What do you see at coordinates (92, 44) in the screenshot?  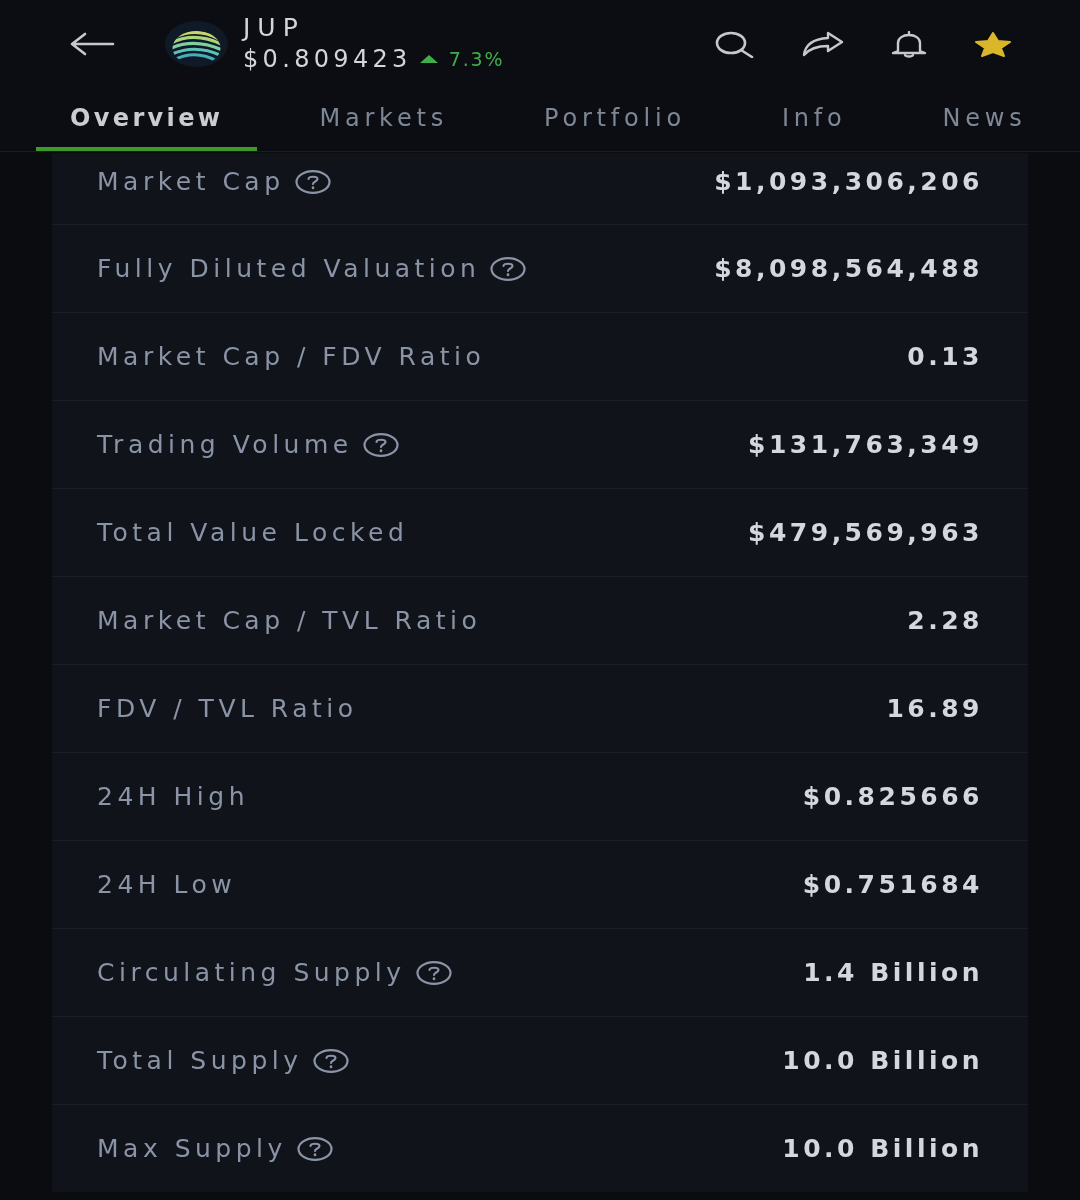 I see `back-arrow-icon` at bounding box center [92, 44].